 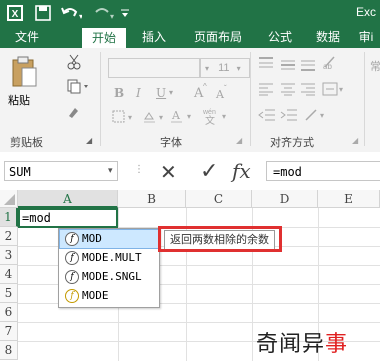 I want to click on function-autocomplete-list: f MOD f MODE.MULT f MODE.SNGL f MODE, so click(x=109, y=268).